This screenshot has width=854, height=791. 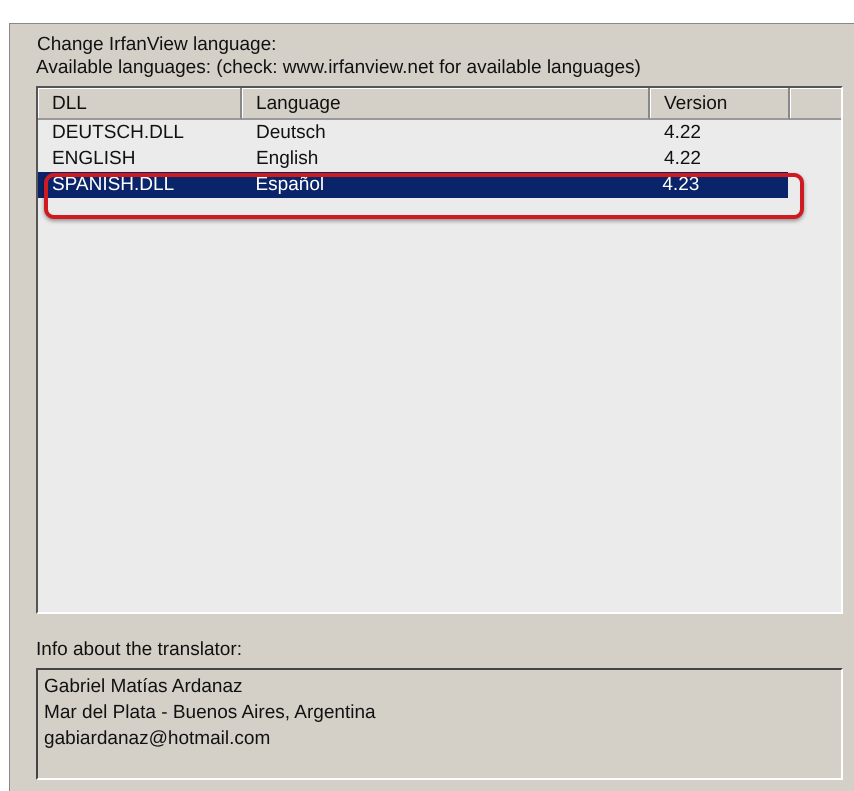 I want to click on column-header: Version, so click(x=720, y=104).